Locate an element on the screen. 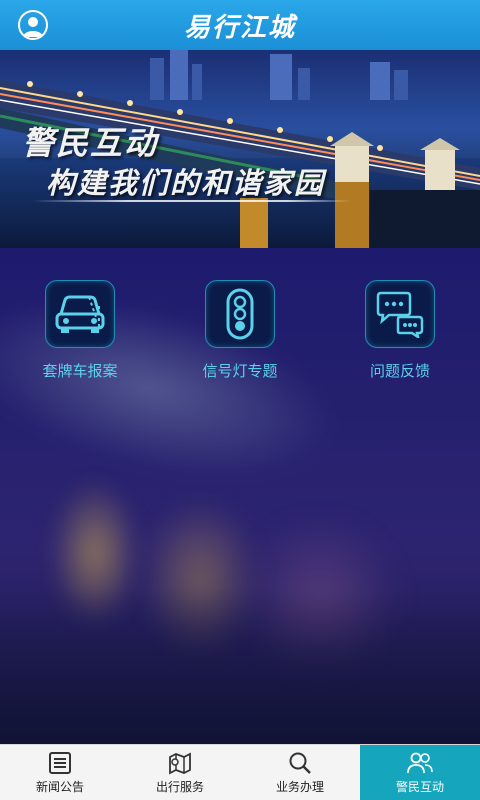 This screenshot has height=800, width=480. feature-feedback: 问题反馈 is located at coordinates (400, 330).